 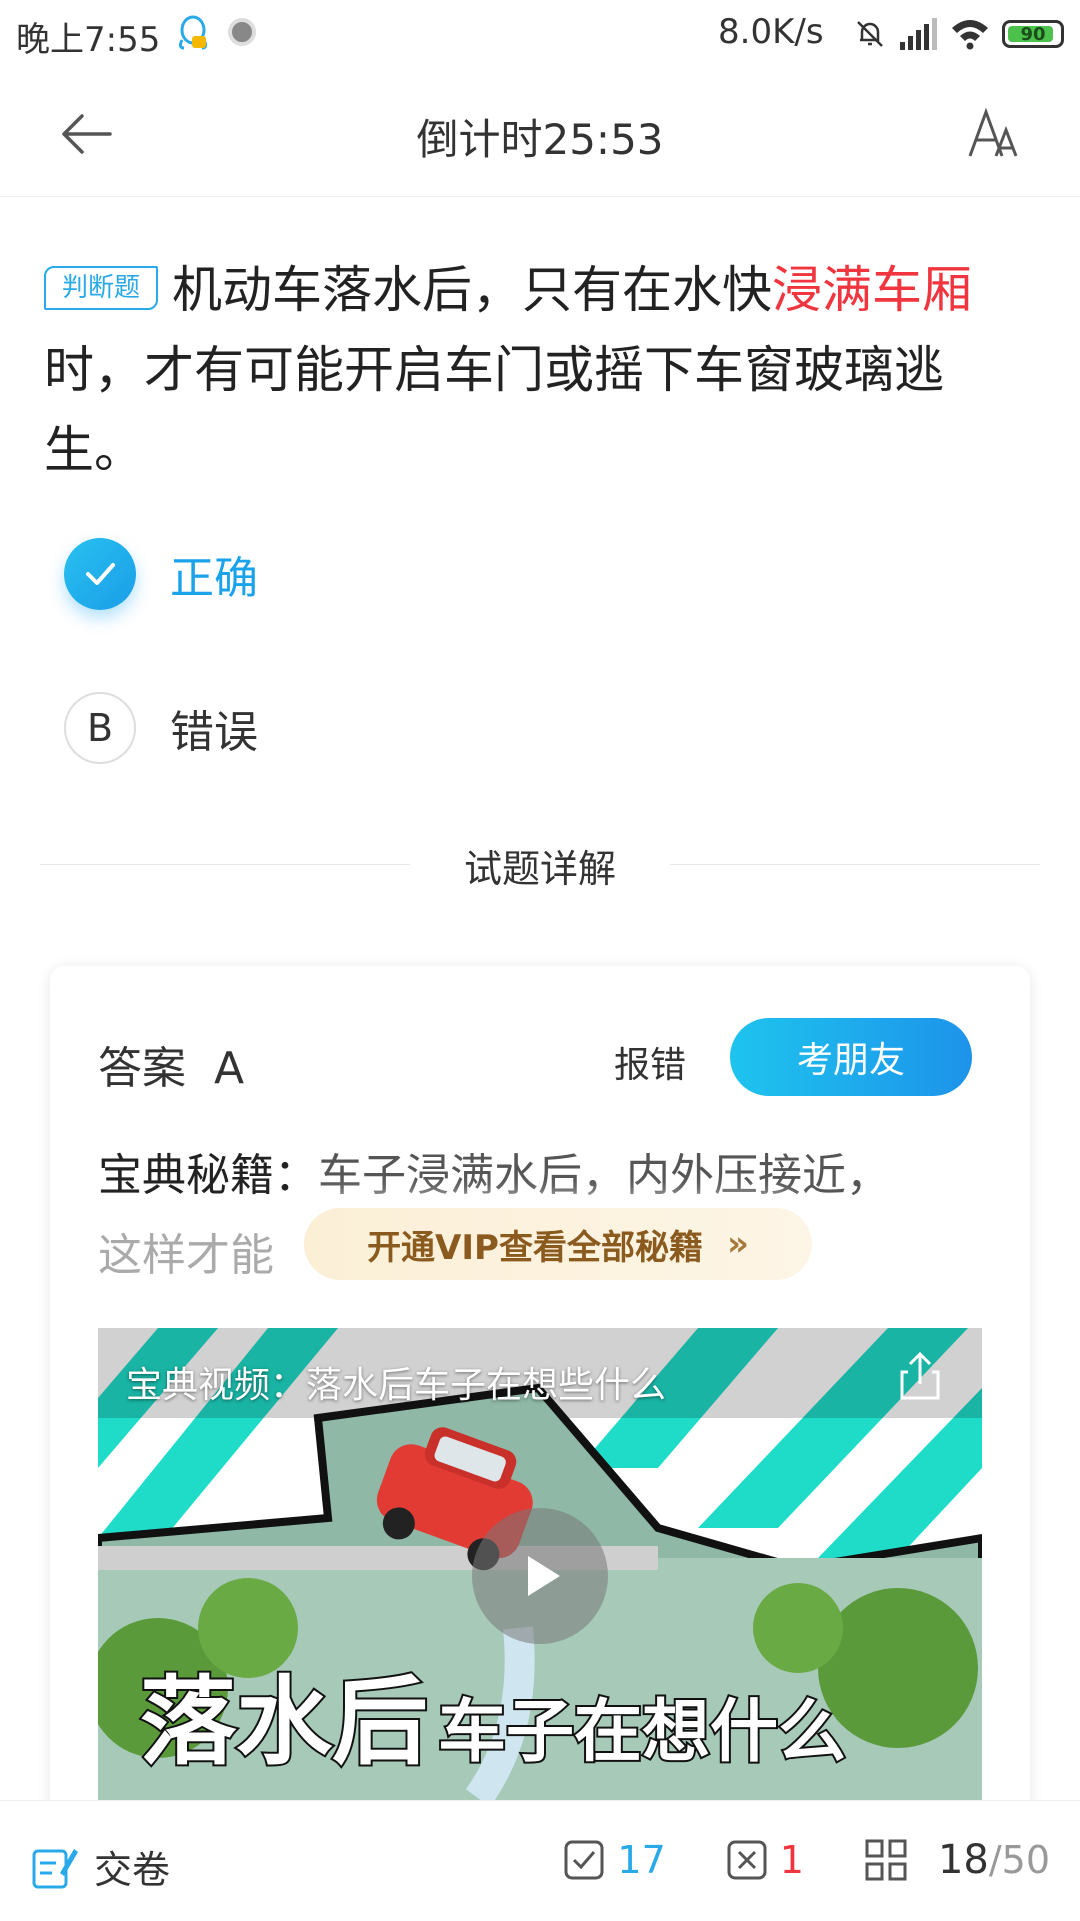 I want to click on option-b-letter: B, so click(x=100, y=728).